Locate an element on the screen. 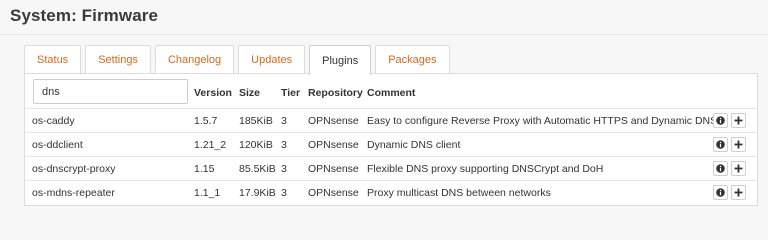  column-header-version: Version is located at coordinates (213, 93).